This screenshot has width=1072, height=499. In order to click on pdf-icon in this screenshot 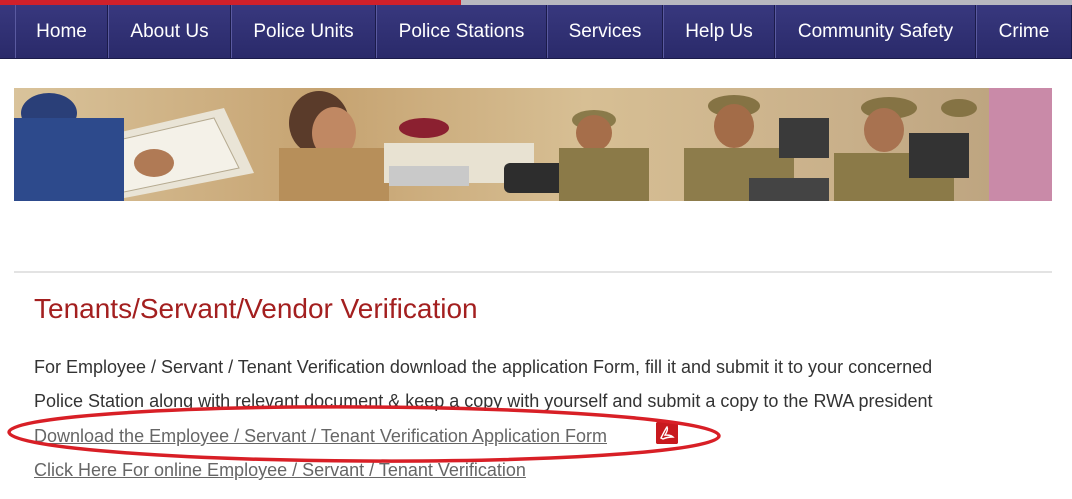, I will do `click(667, 433)`.